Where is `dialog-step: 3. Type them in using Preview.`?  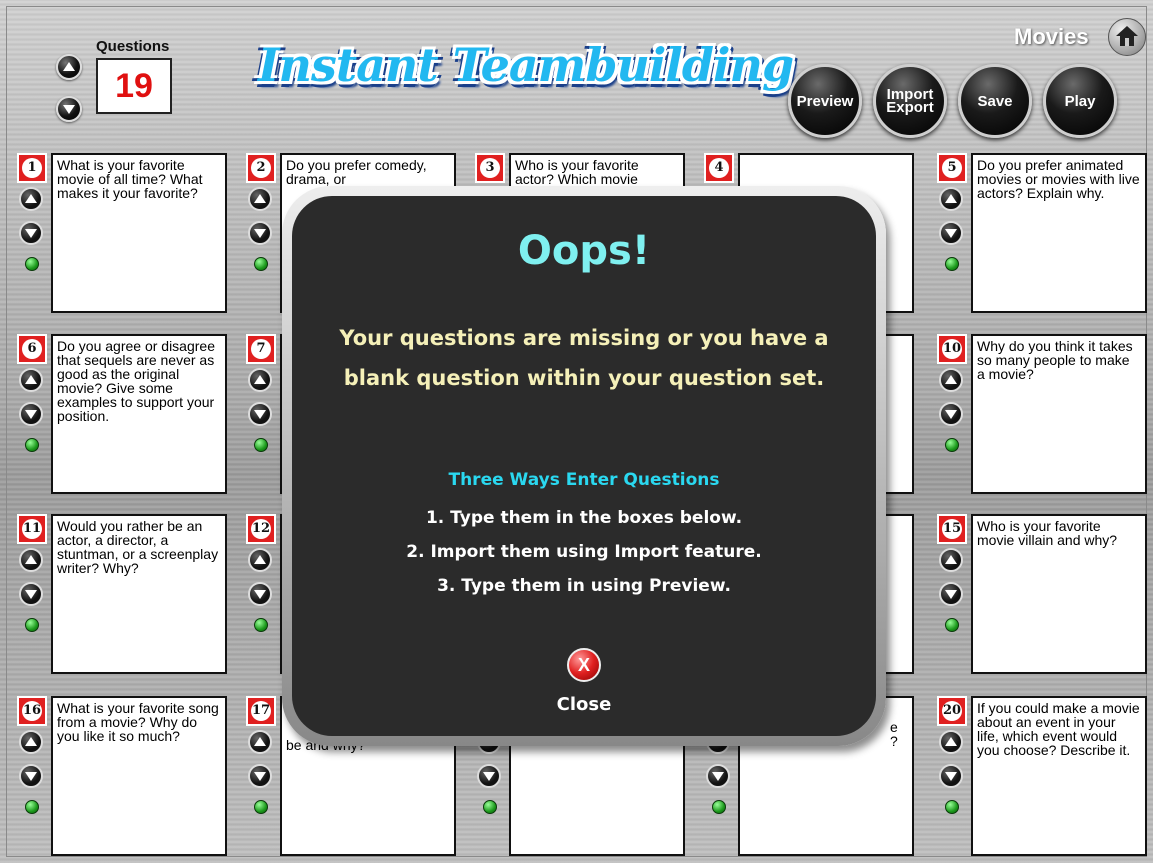
dialog-step: 3. Type them in using Preview. is located at coordinates (584, 586).